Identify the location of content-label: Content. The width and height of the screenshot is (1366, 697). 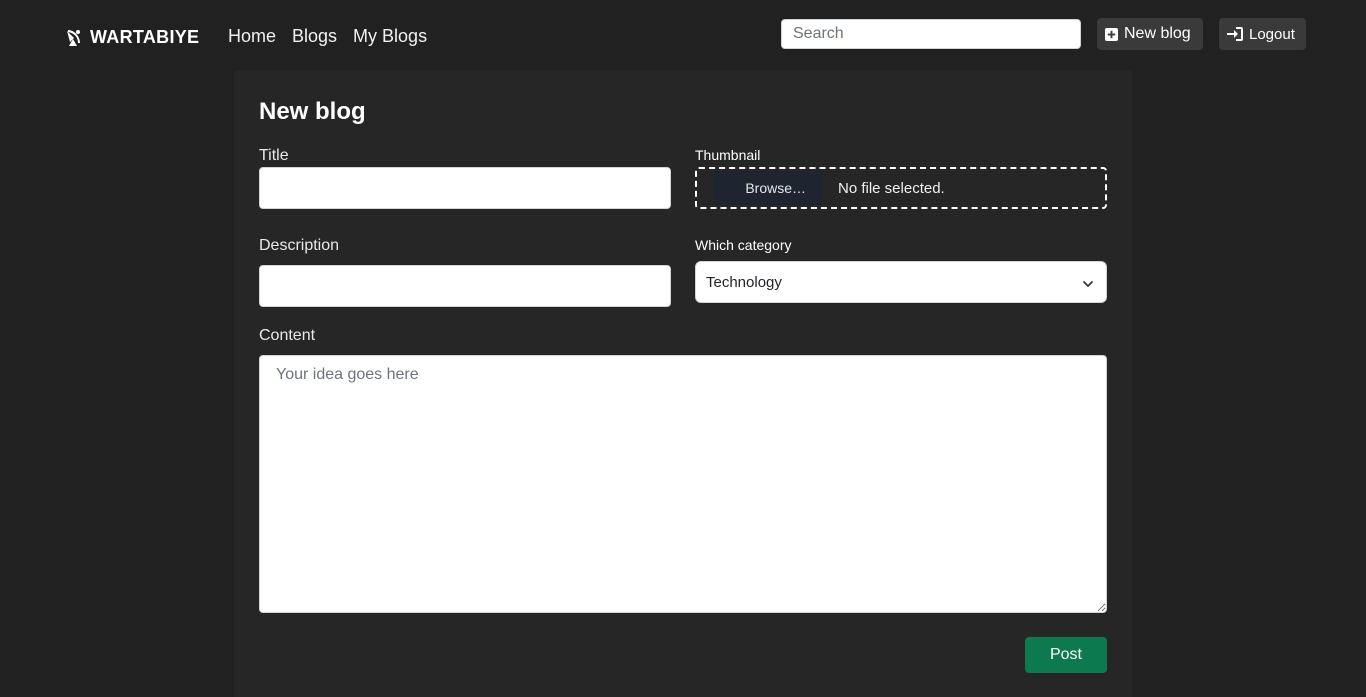
(287, 335).